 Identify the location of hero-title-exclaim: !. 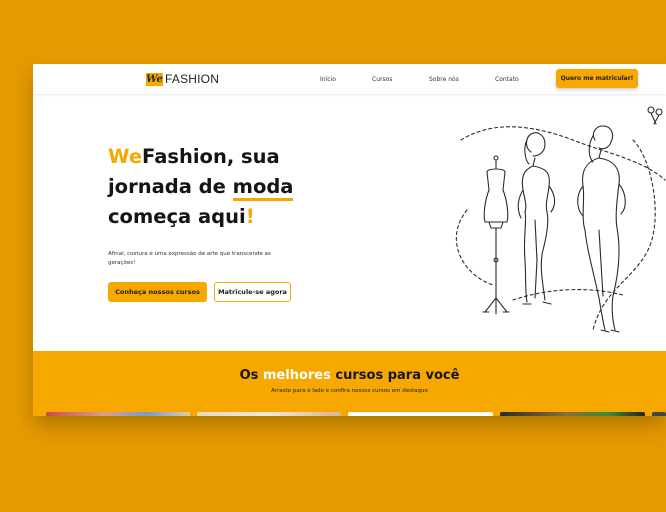
(250, 216).